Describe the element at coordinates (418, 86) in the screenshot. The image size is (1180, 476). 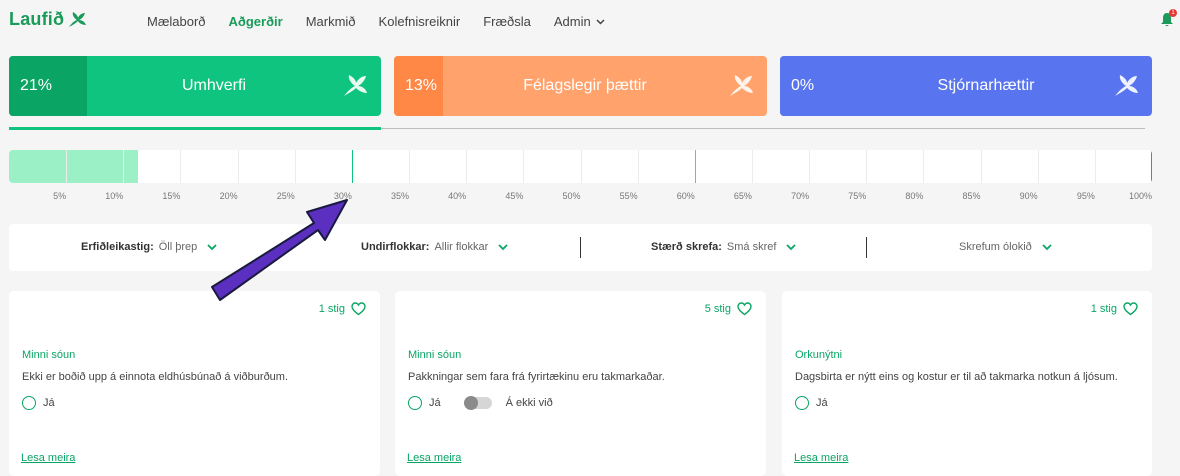
I see `category-percent: 13%` at that location.